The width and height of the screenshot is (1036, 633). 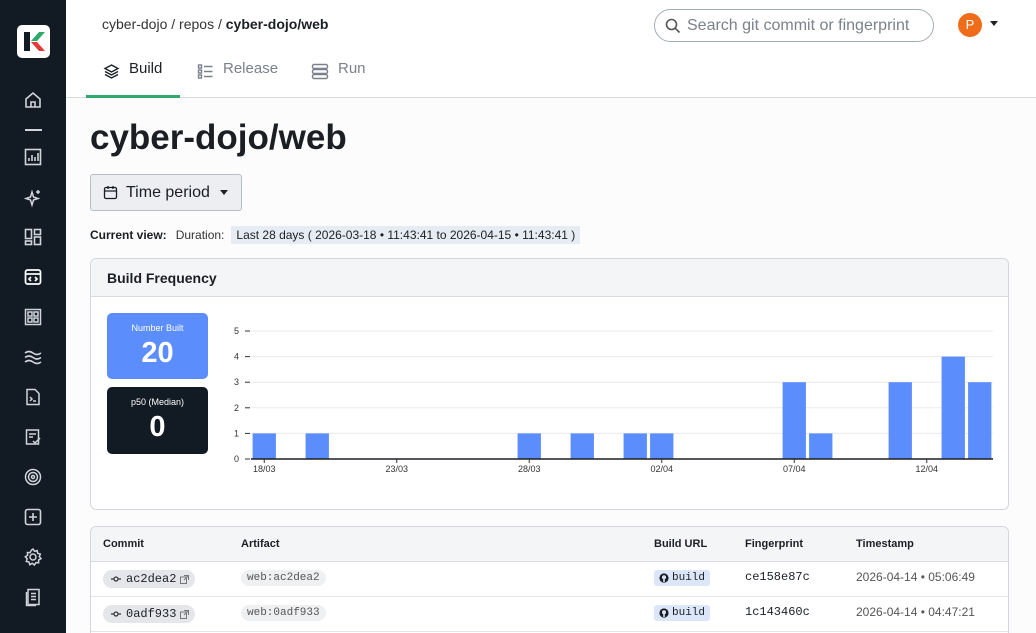 I want to click on breadcrumb: cyber-dojo / repos / cyber-dojo/web, so click(x=215, y=24).